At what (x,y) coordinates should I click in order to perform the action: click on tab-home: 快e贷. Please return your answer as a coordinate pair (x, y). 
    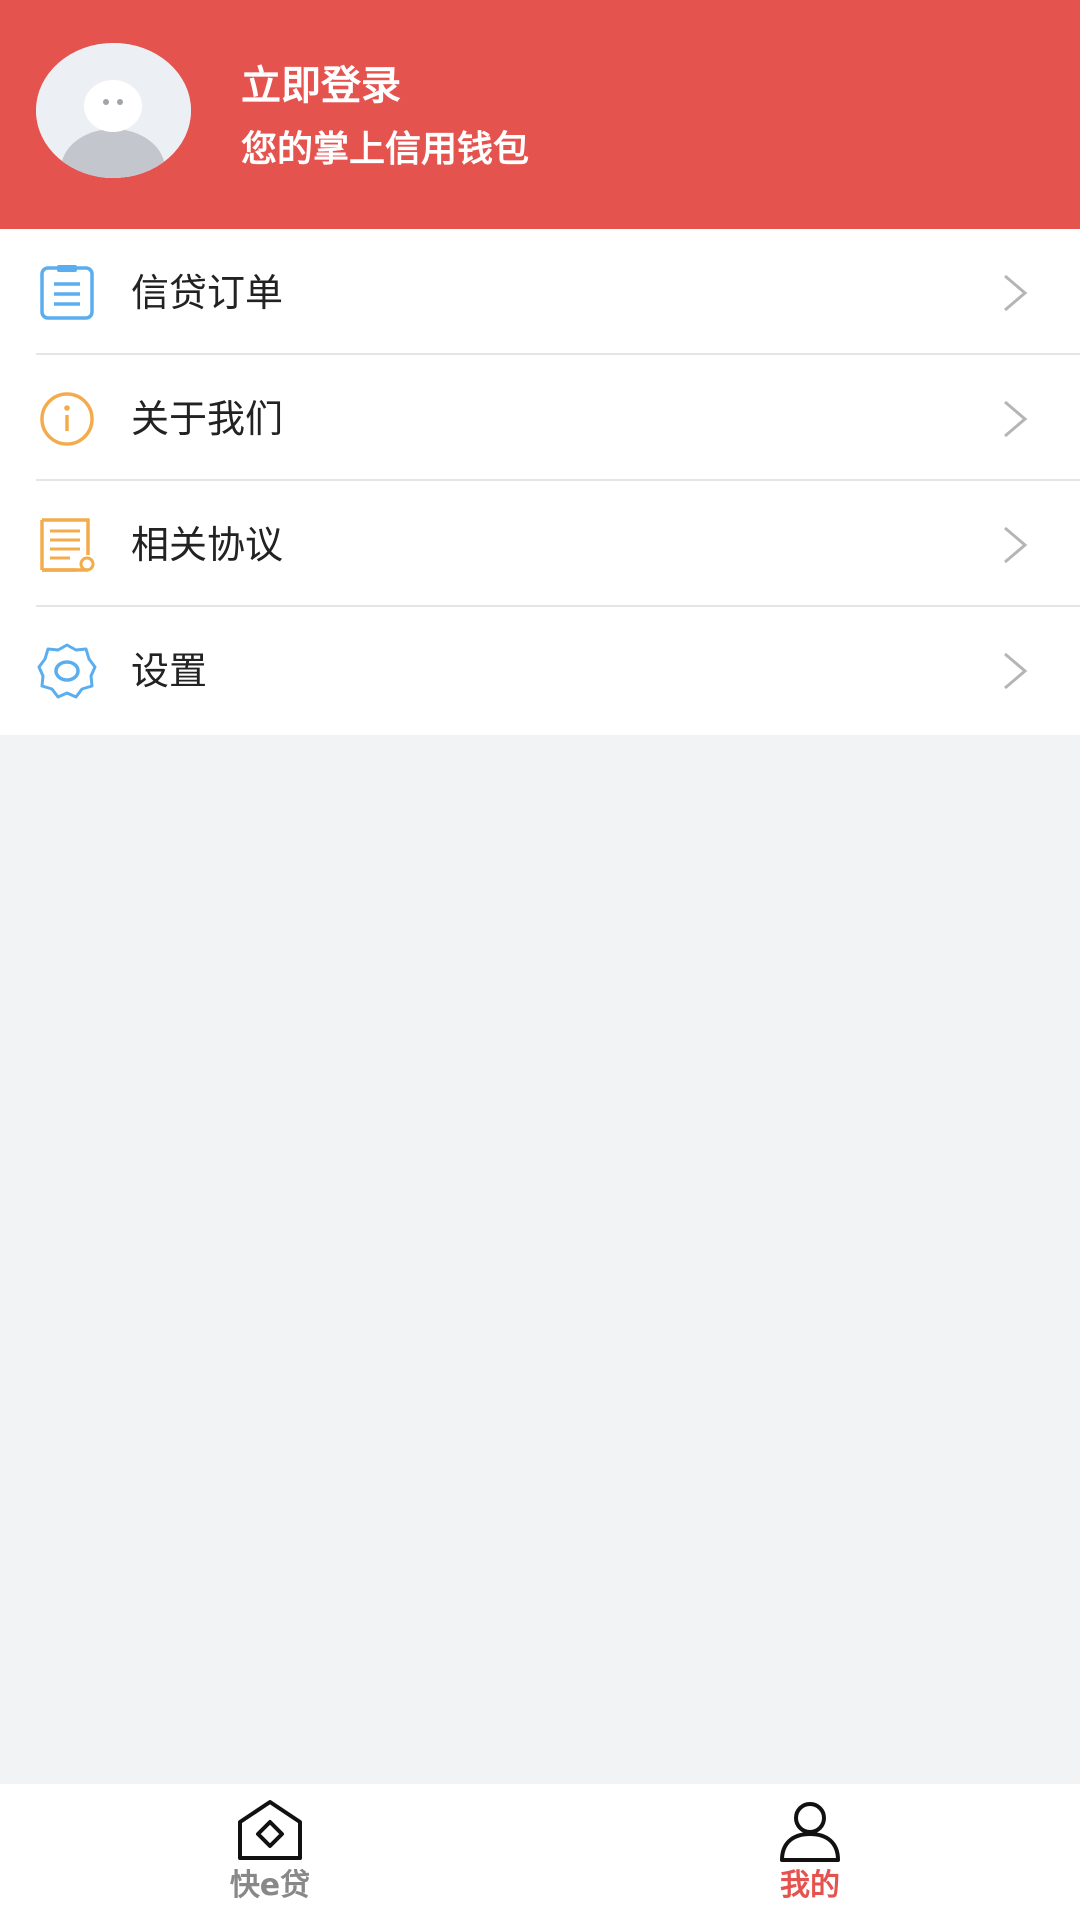
    Looking at the image, I should click on (270, 1852).